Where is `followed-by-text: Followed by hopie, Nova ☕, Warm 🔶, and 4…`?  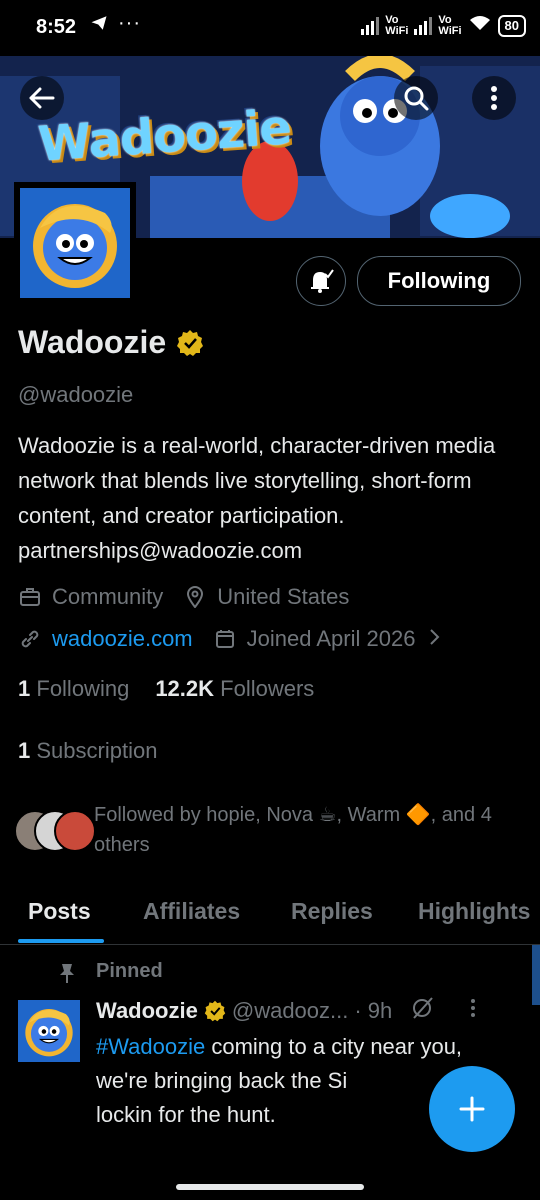 followed-by-text: Followed by hopie, Nova ☕, Warm 🔶, and 4… is located at coordinates (314, 830).